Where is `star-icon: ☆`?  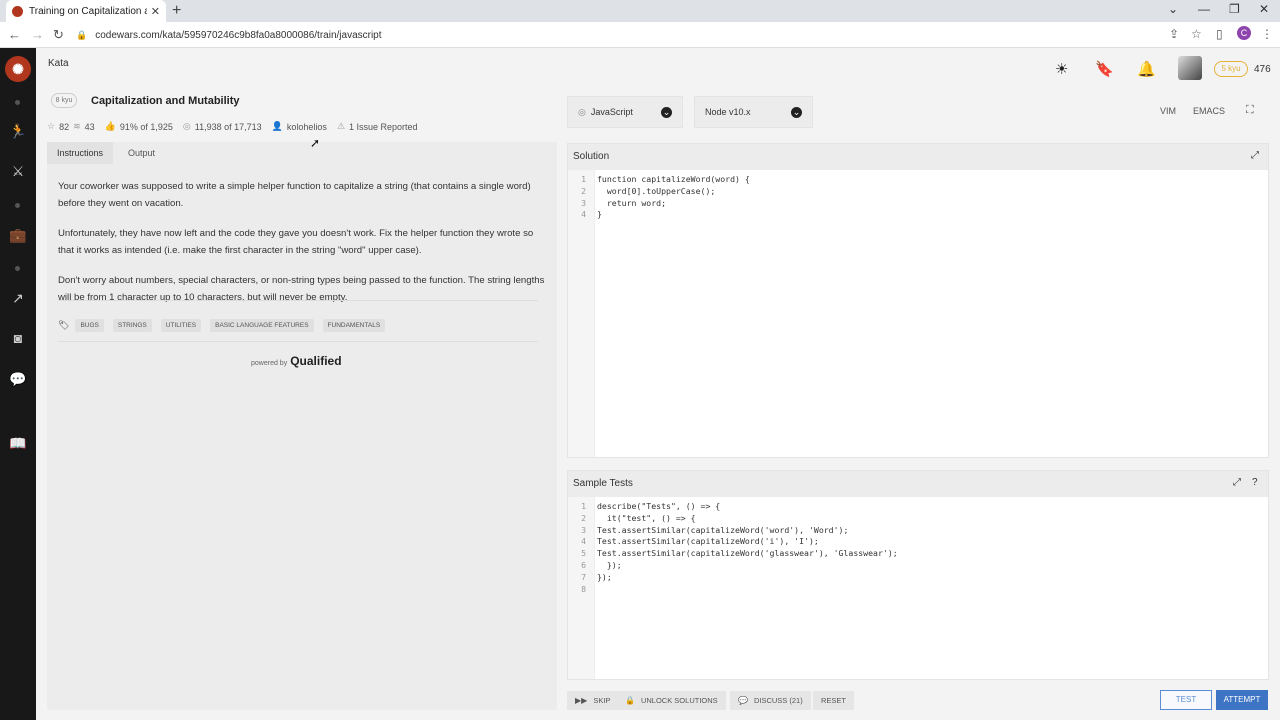
star-icon: ☆ is located at coordinates (51, 126).